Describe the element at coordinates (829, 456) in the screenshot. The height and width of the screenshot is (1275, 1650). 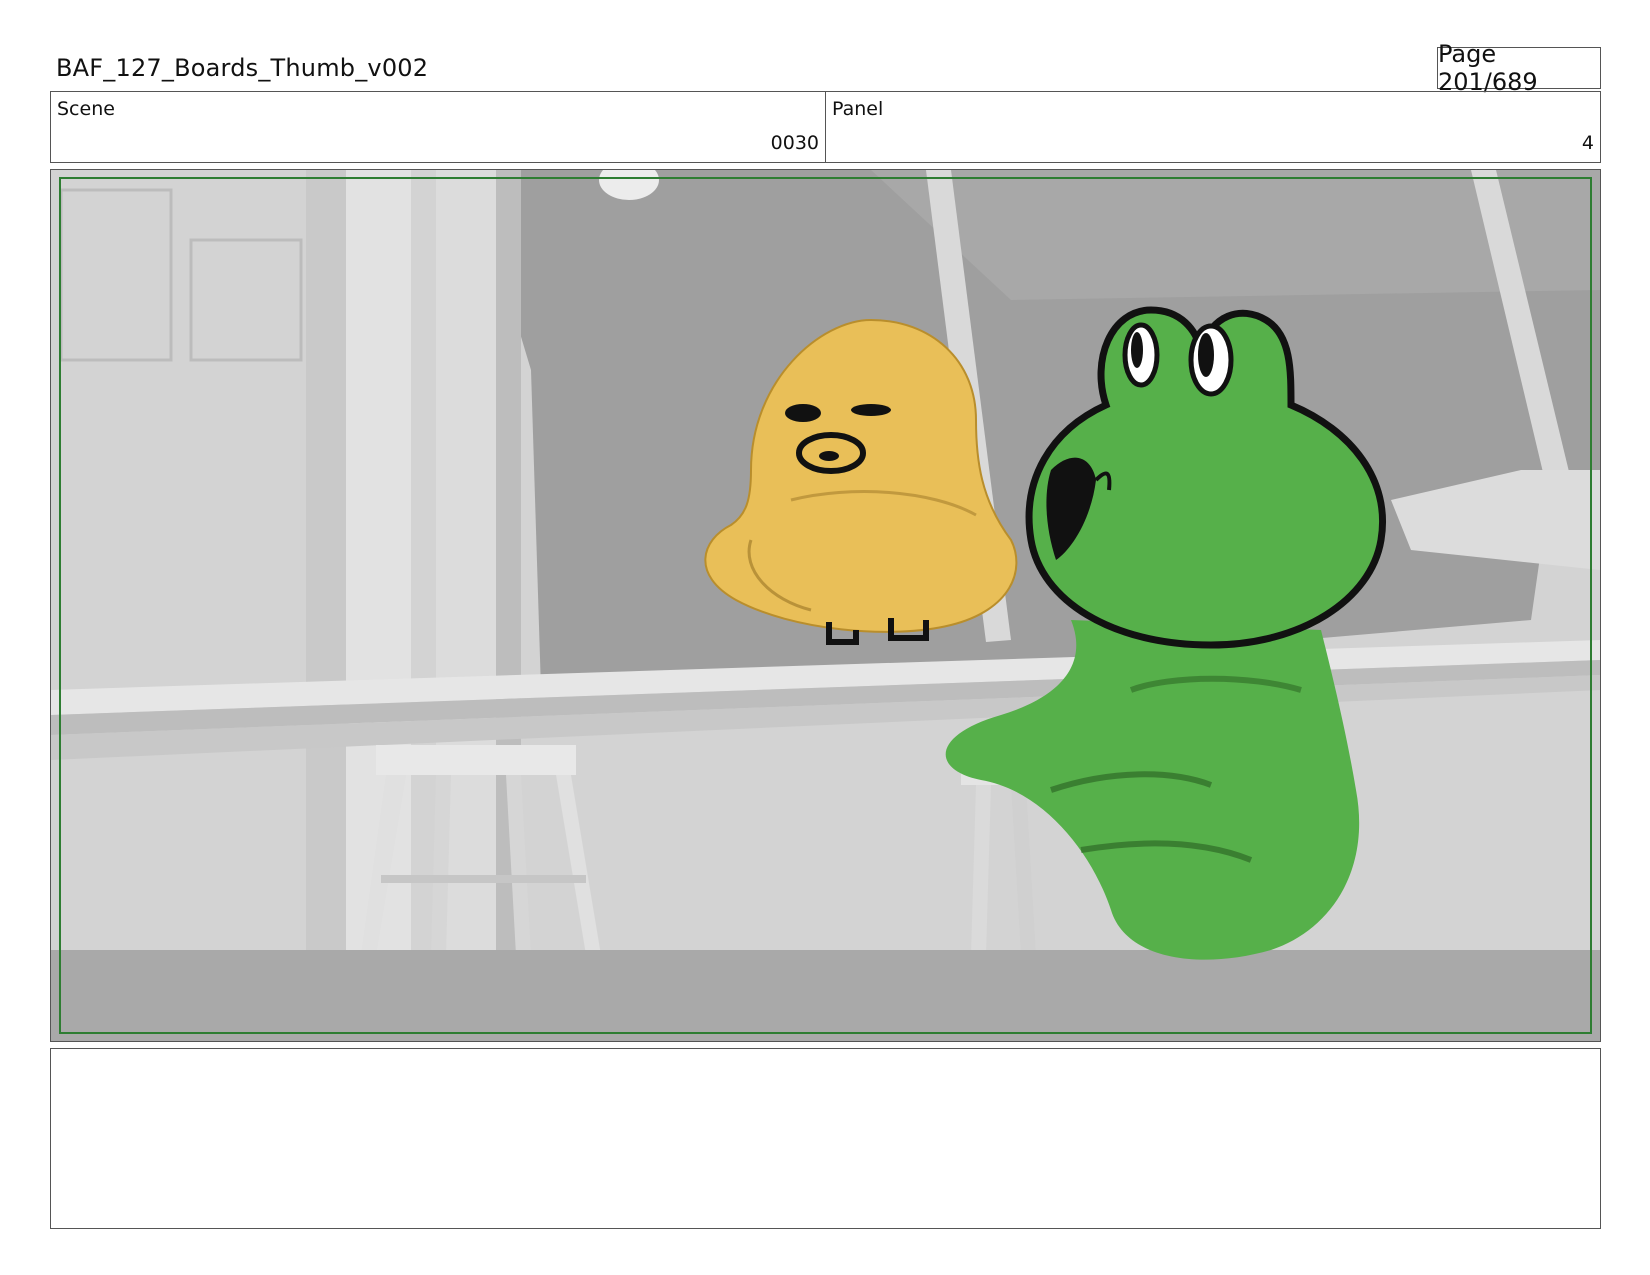
I see `duck-beak-inner` at that location.